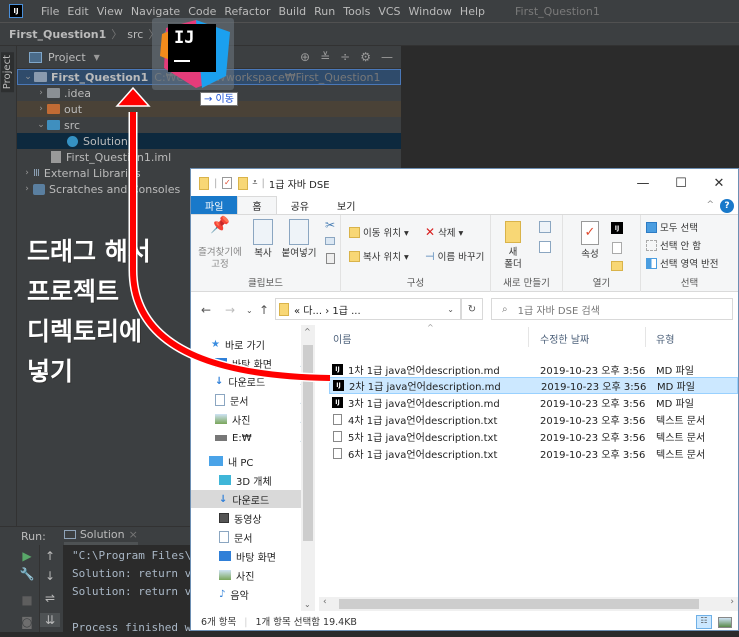 The width and height of the screenshot is (739, 637). I want to click on select-none-button: 선택 안 함, so click(673, 245).